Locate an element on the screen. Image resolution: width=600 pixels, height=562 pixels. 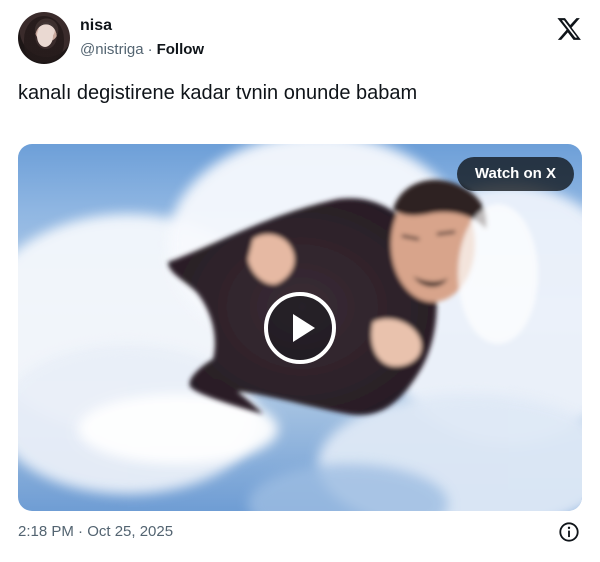
x-logo-icon is located at coordinates (569, 29).